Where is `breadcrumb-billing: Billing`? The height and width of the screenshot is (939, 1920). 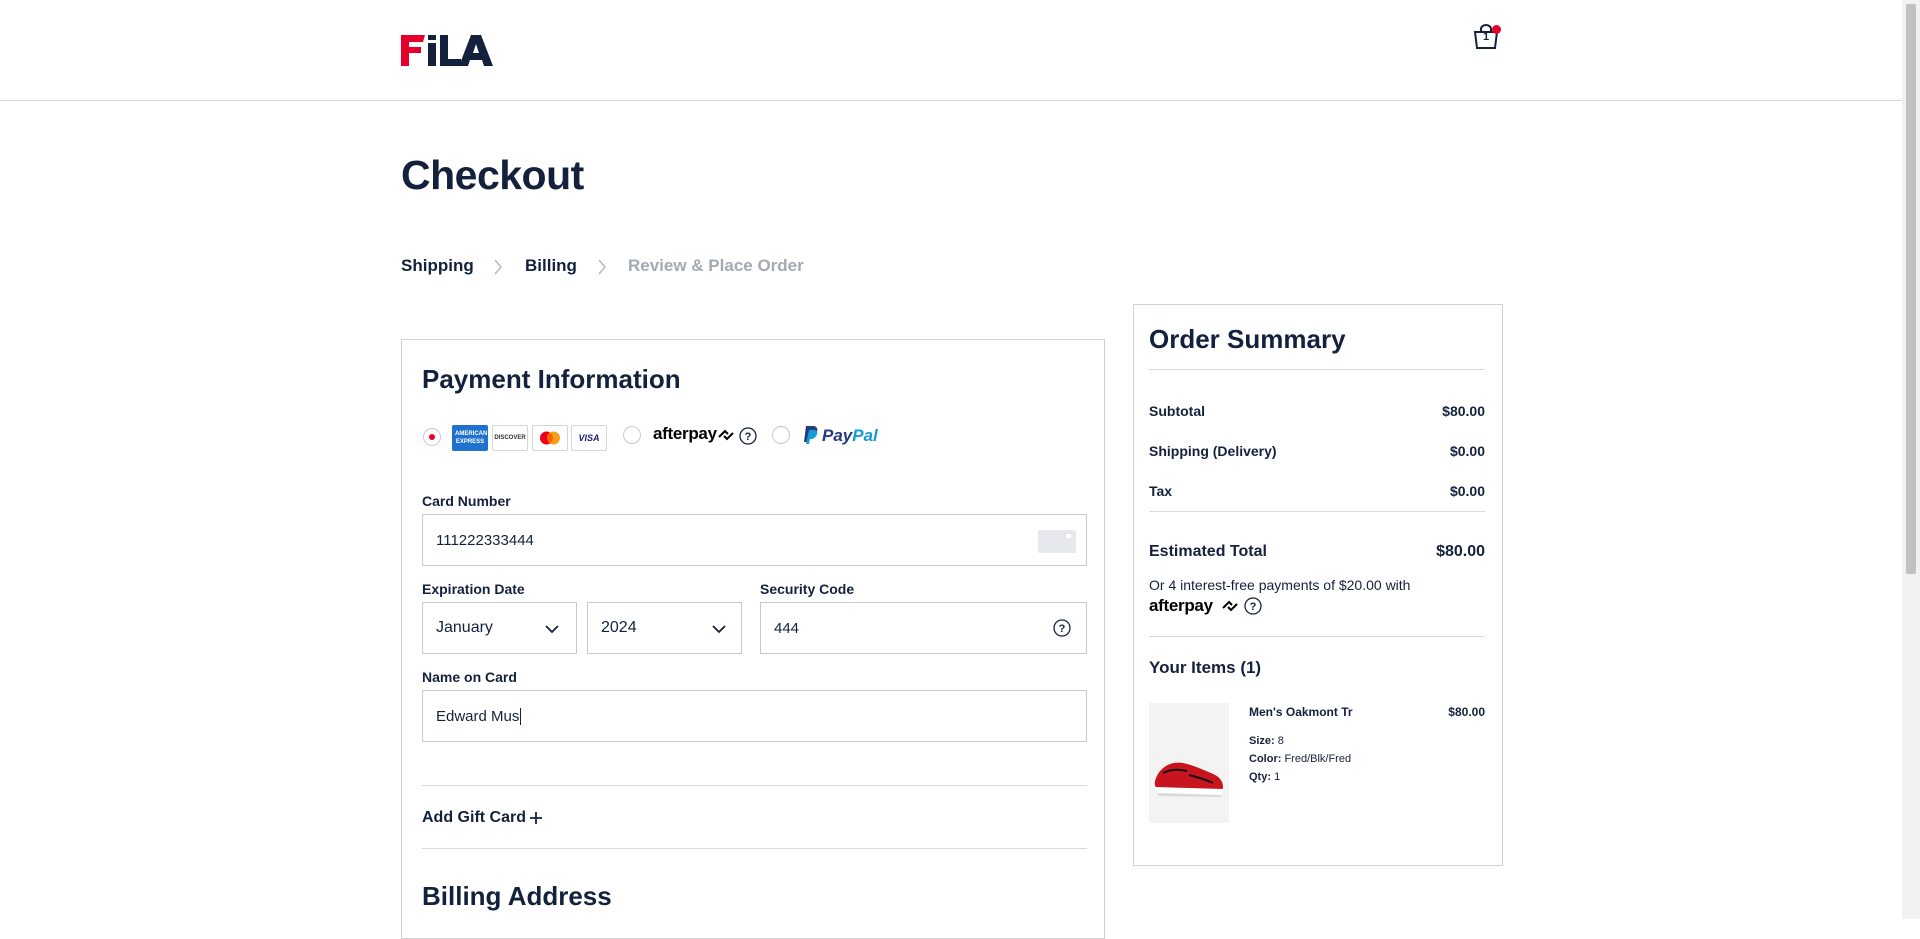
breadcrumb-billing: Billing is located at coordinates (551, 266).